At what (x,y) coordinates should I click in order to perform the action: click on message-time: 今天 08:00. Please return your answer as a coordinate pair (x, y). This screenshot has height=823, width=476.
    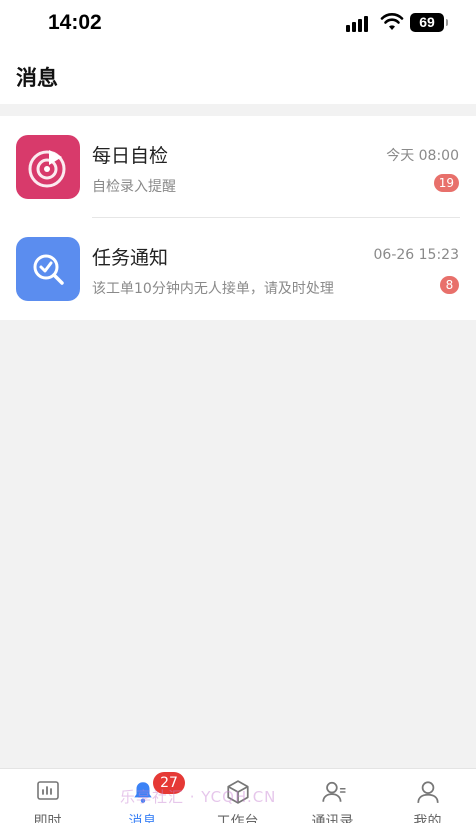
    Looking at the image, I should click on (422, 156).